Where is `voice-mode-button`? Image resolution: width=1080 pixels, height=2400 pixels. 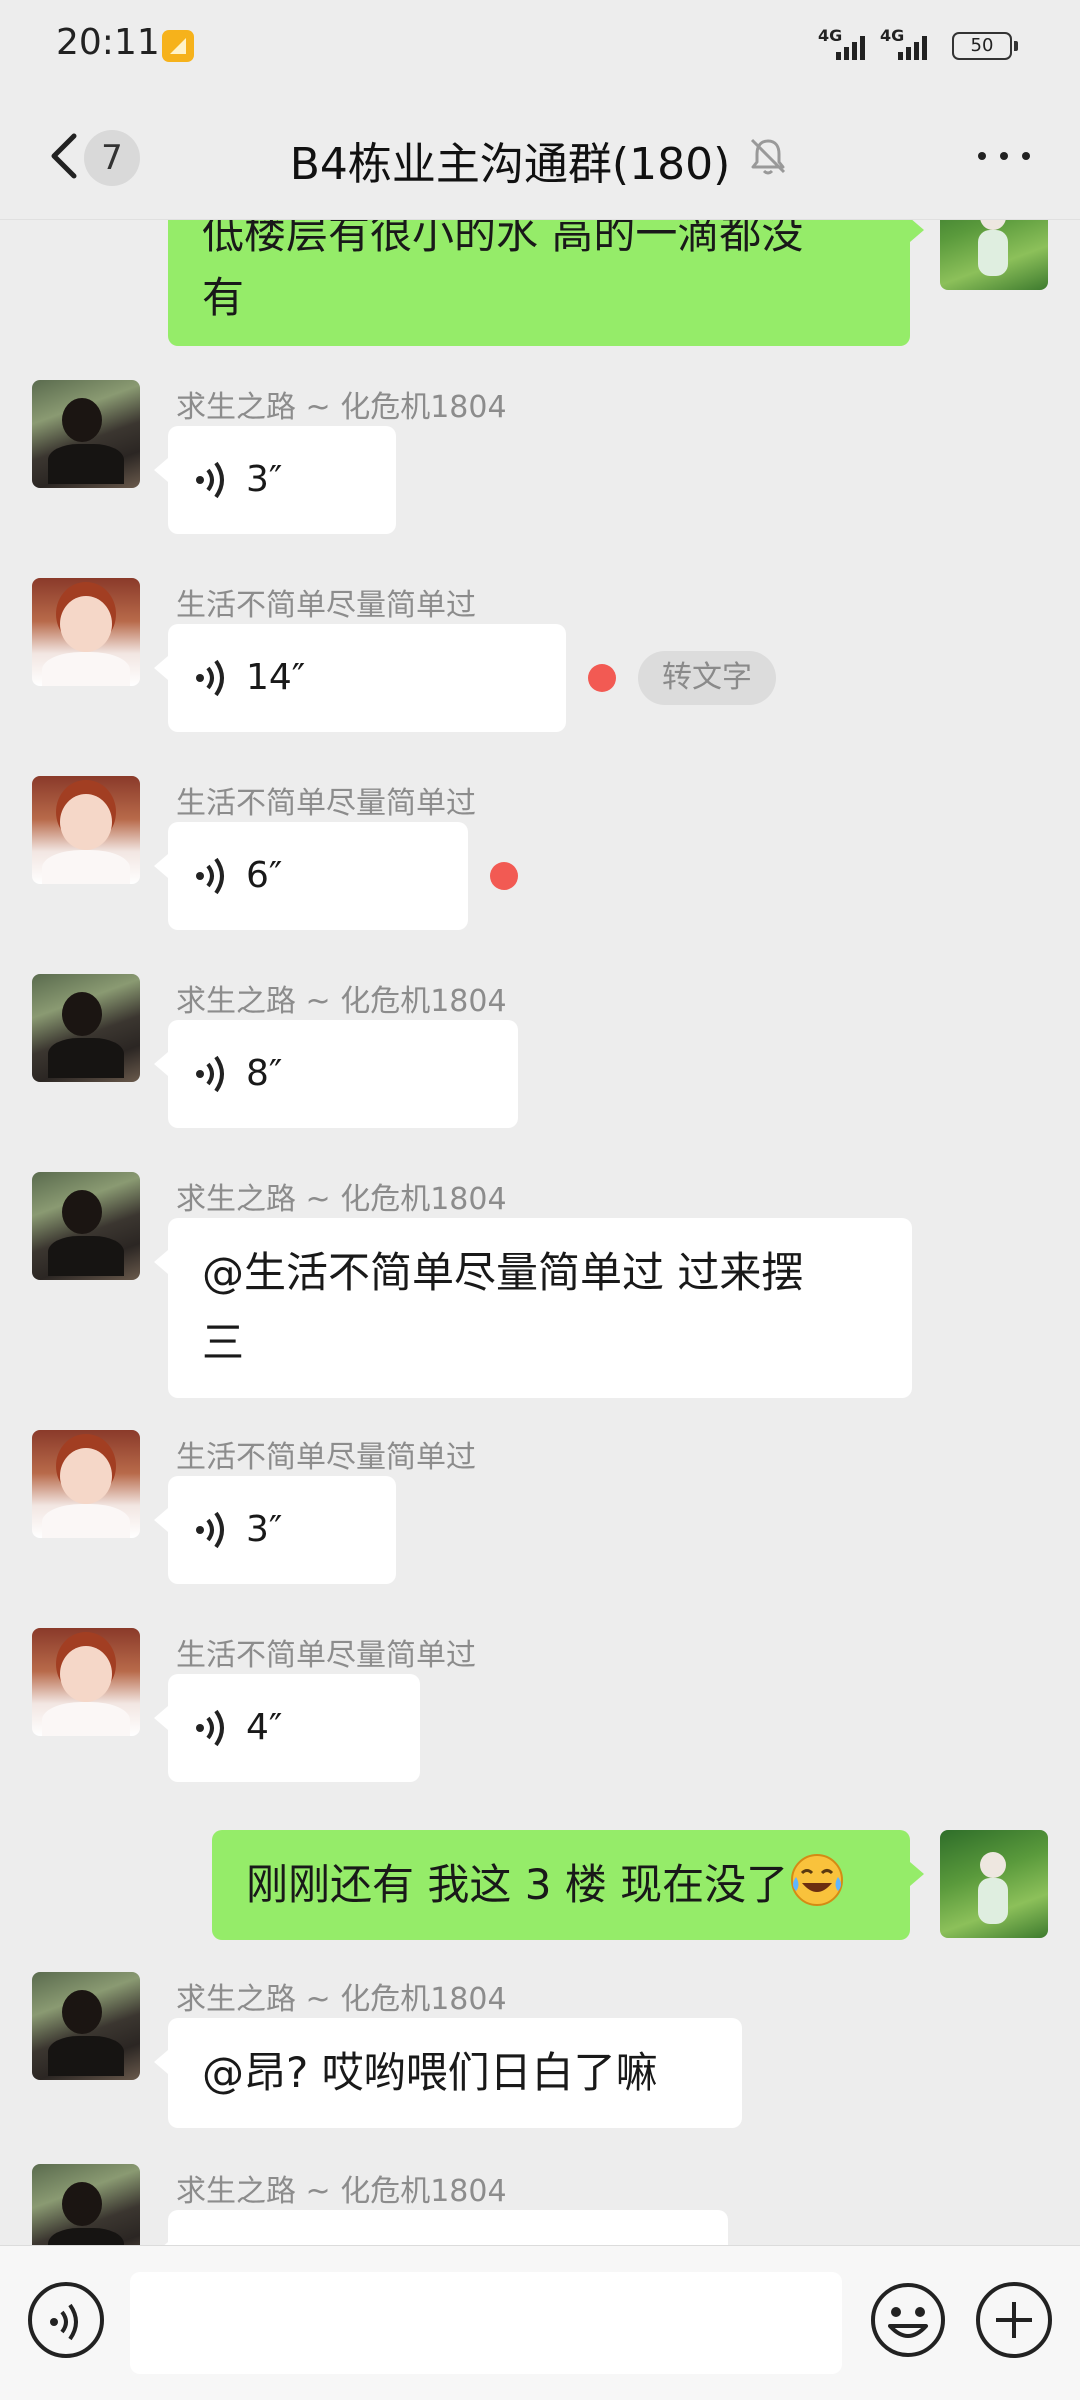 voice-mode-button is located at coordinates (66, 2320).